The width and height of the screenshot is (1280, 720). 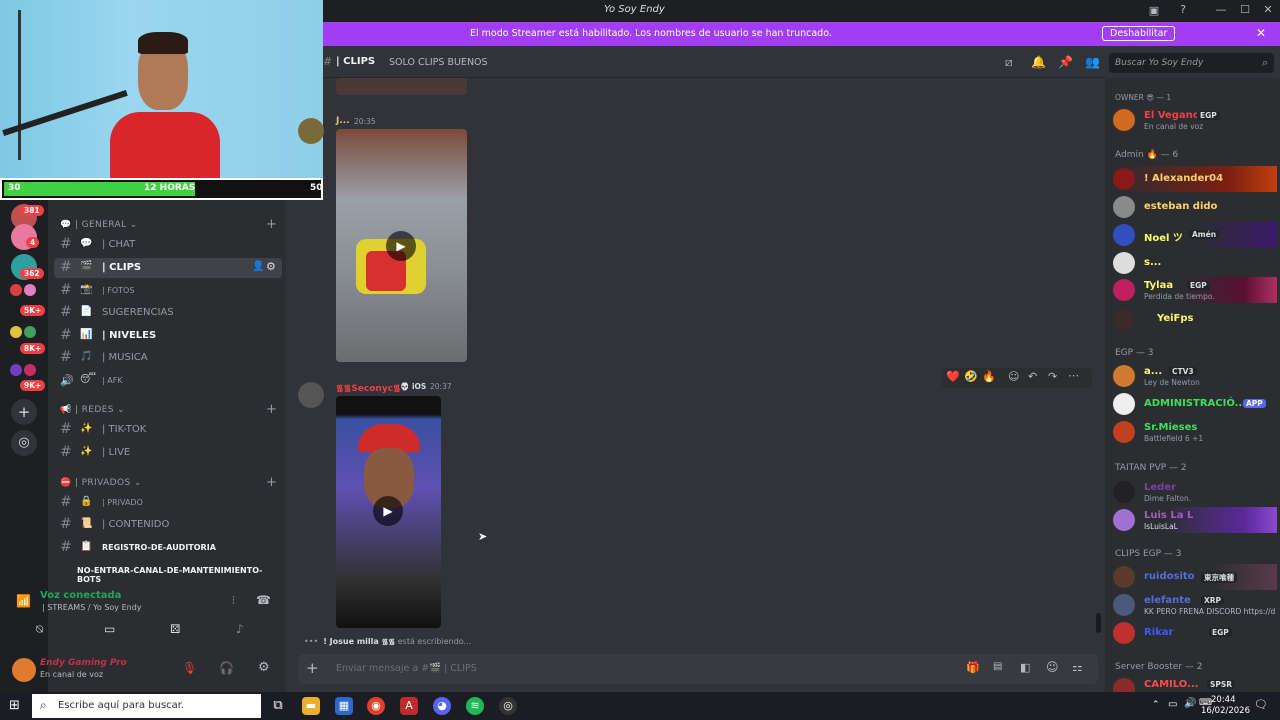 I want to click on add-attachment-icon: +, so click(x=312, y=668).